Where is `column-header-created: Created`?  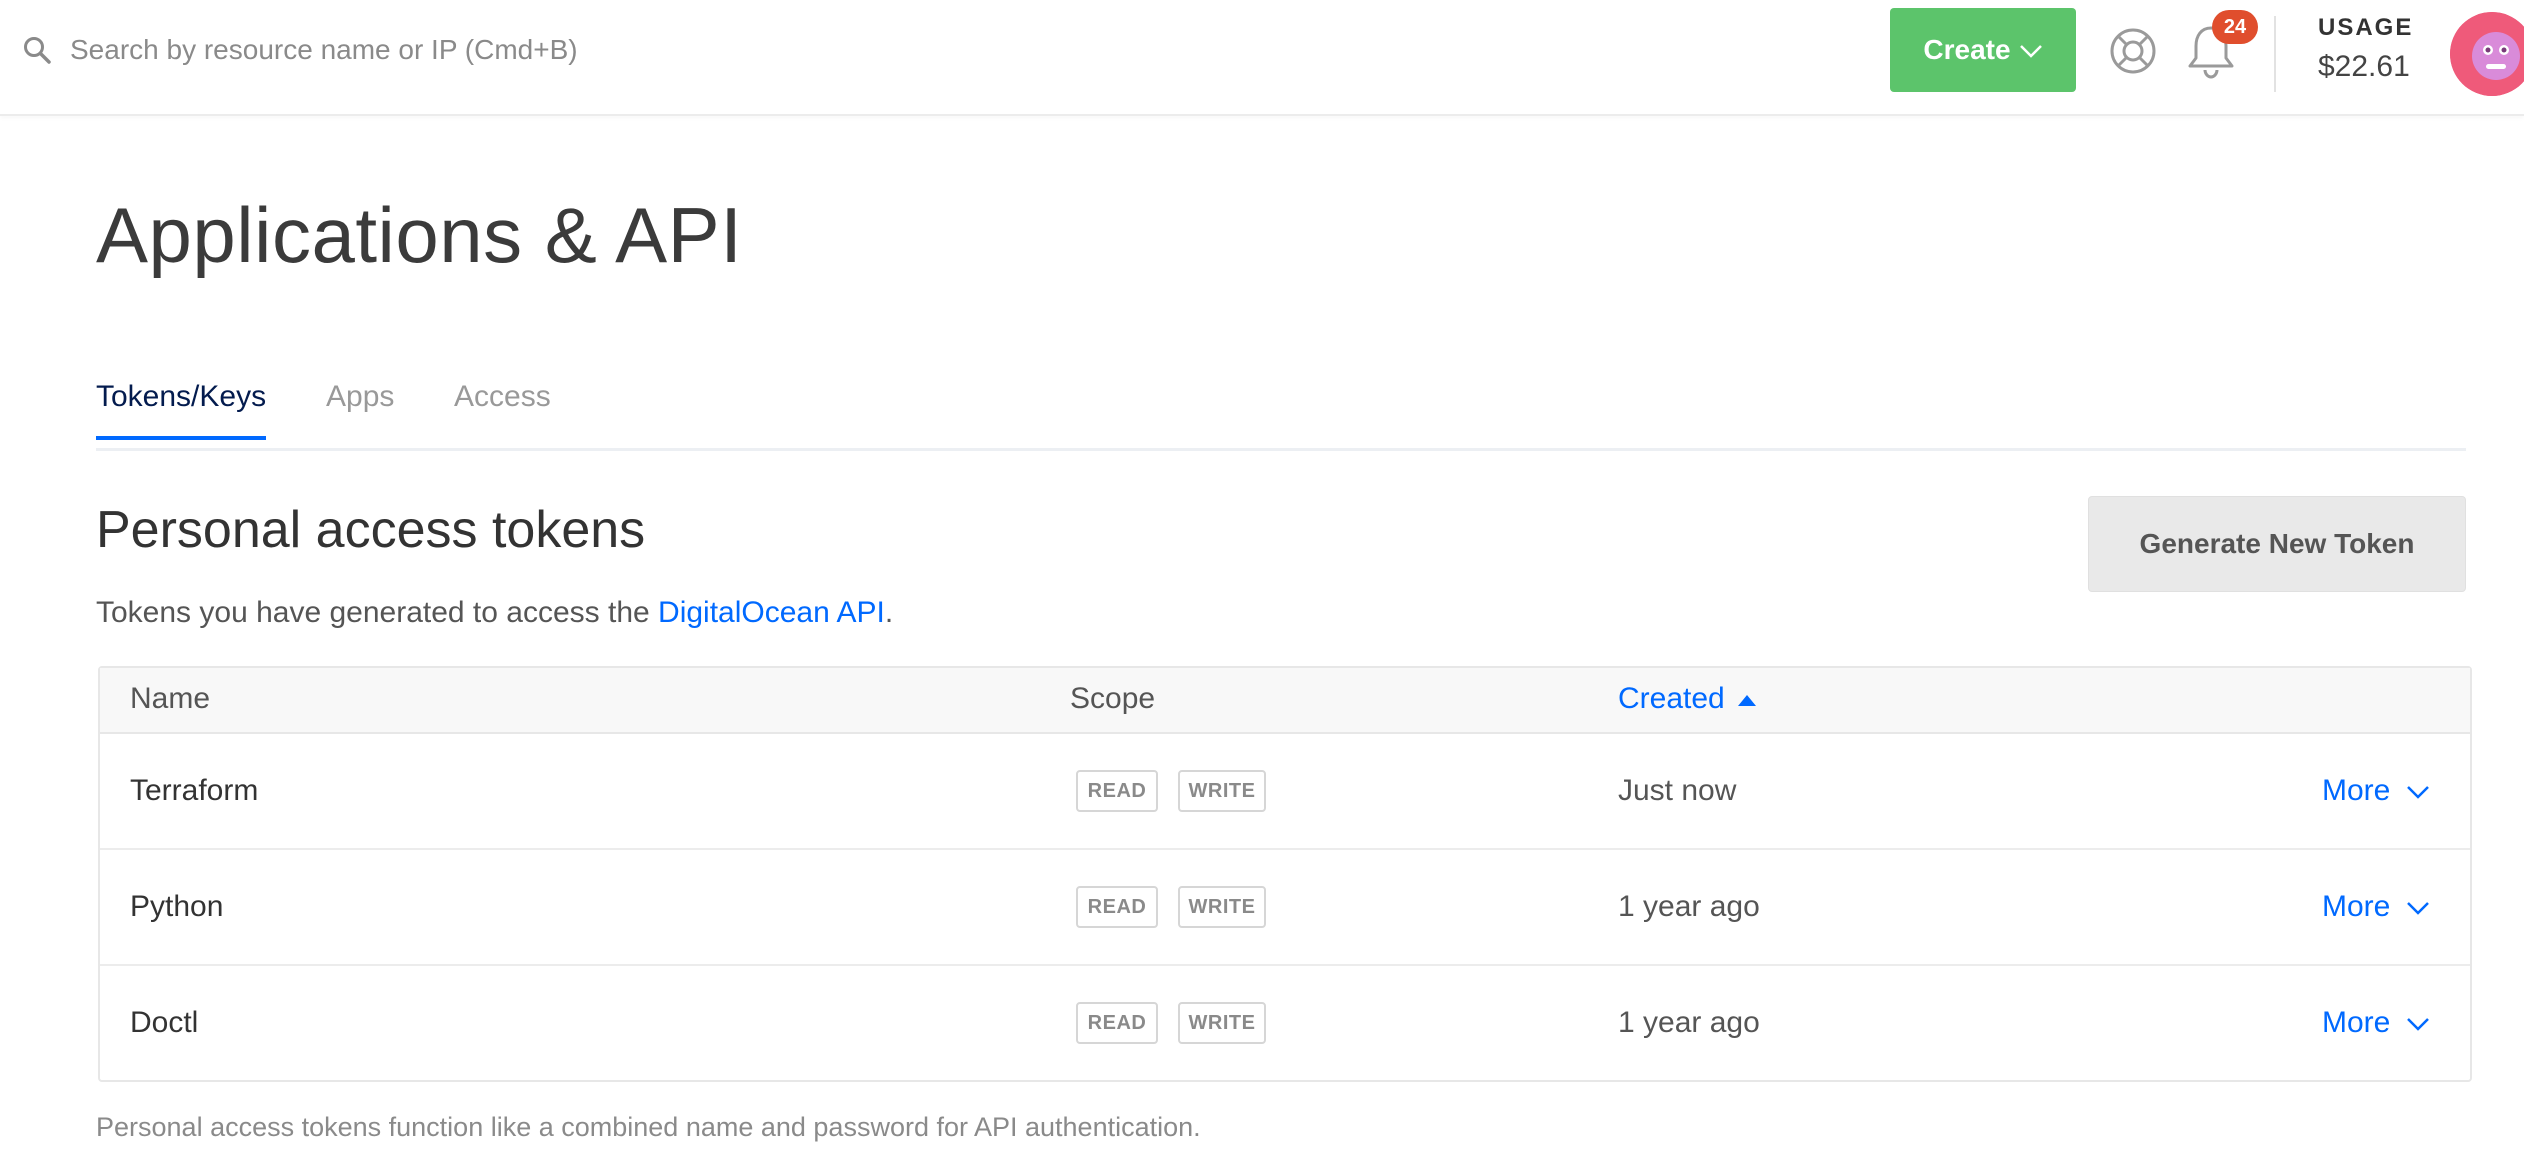
column-header-created: Created is located at coordinates (1687, 699).